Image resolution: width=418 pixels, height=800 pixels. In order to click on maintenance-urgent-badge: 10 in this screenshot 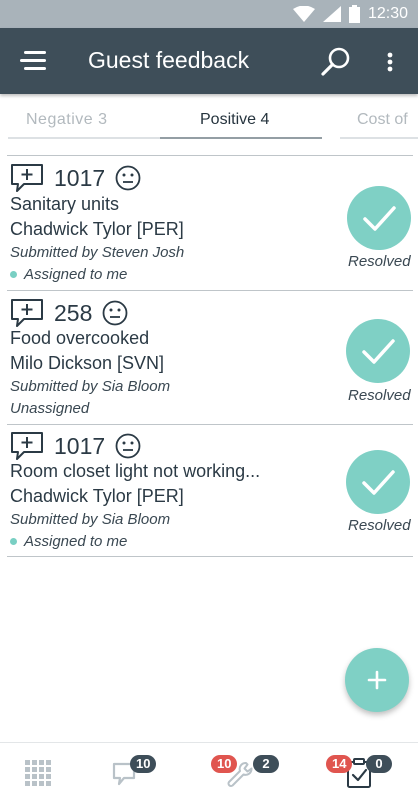, I will do `click(224, 764)`.